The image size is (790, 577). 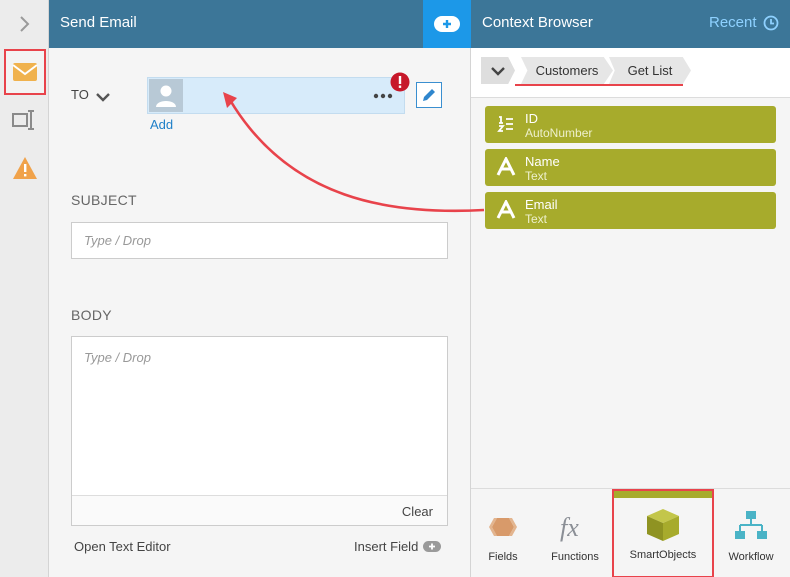 I want to click on to-label: TO, so click(x=80, y=94).